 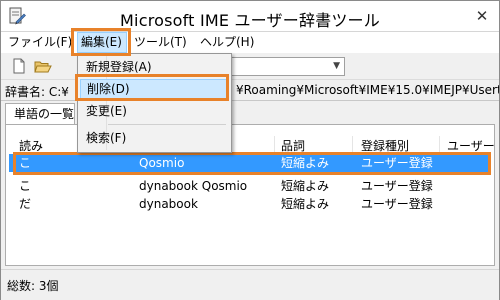 I want to click on toolbar: ▼, so click(x=250, y=67).